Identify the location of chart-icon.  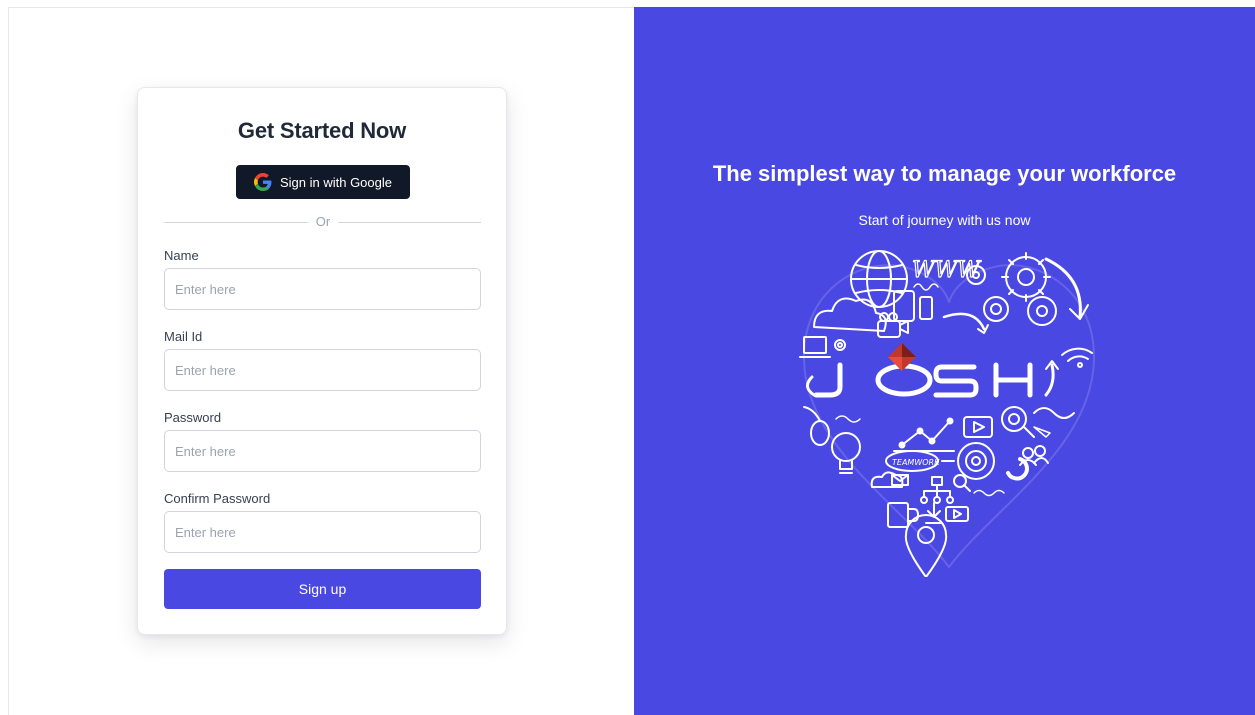
(924, 434).